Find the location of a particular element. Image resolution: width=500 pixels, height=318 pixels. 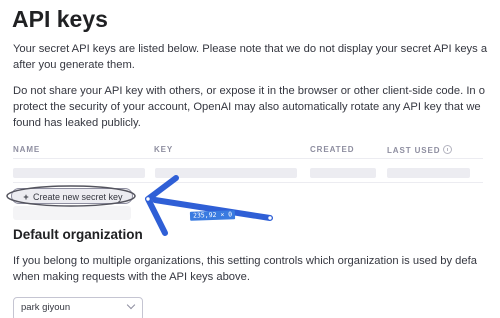

chevron-down-icon is located at coordinates (131, 305).